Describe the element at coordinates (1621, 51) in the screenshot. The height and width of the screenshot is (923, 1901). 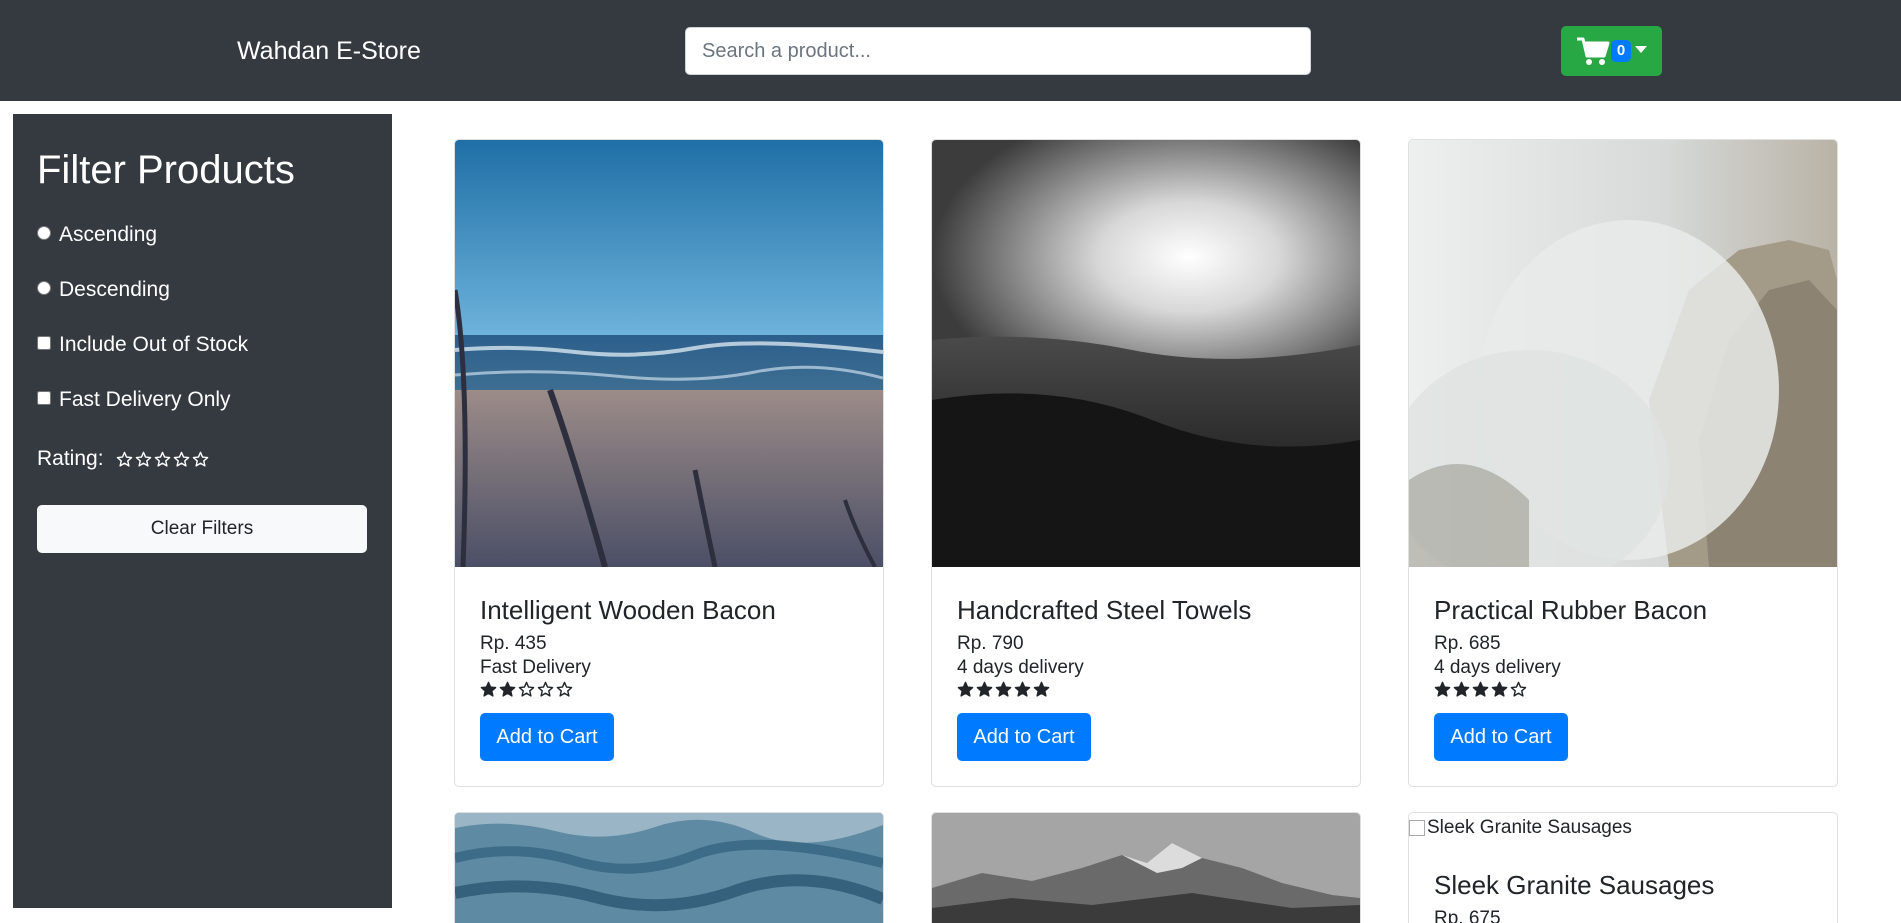
I see `cart-count-badge: 0` at that location.